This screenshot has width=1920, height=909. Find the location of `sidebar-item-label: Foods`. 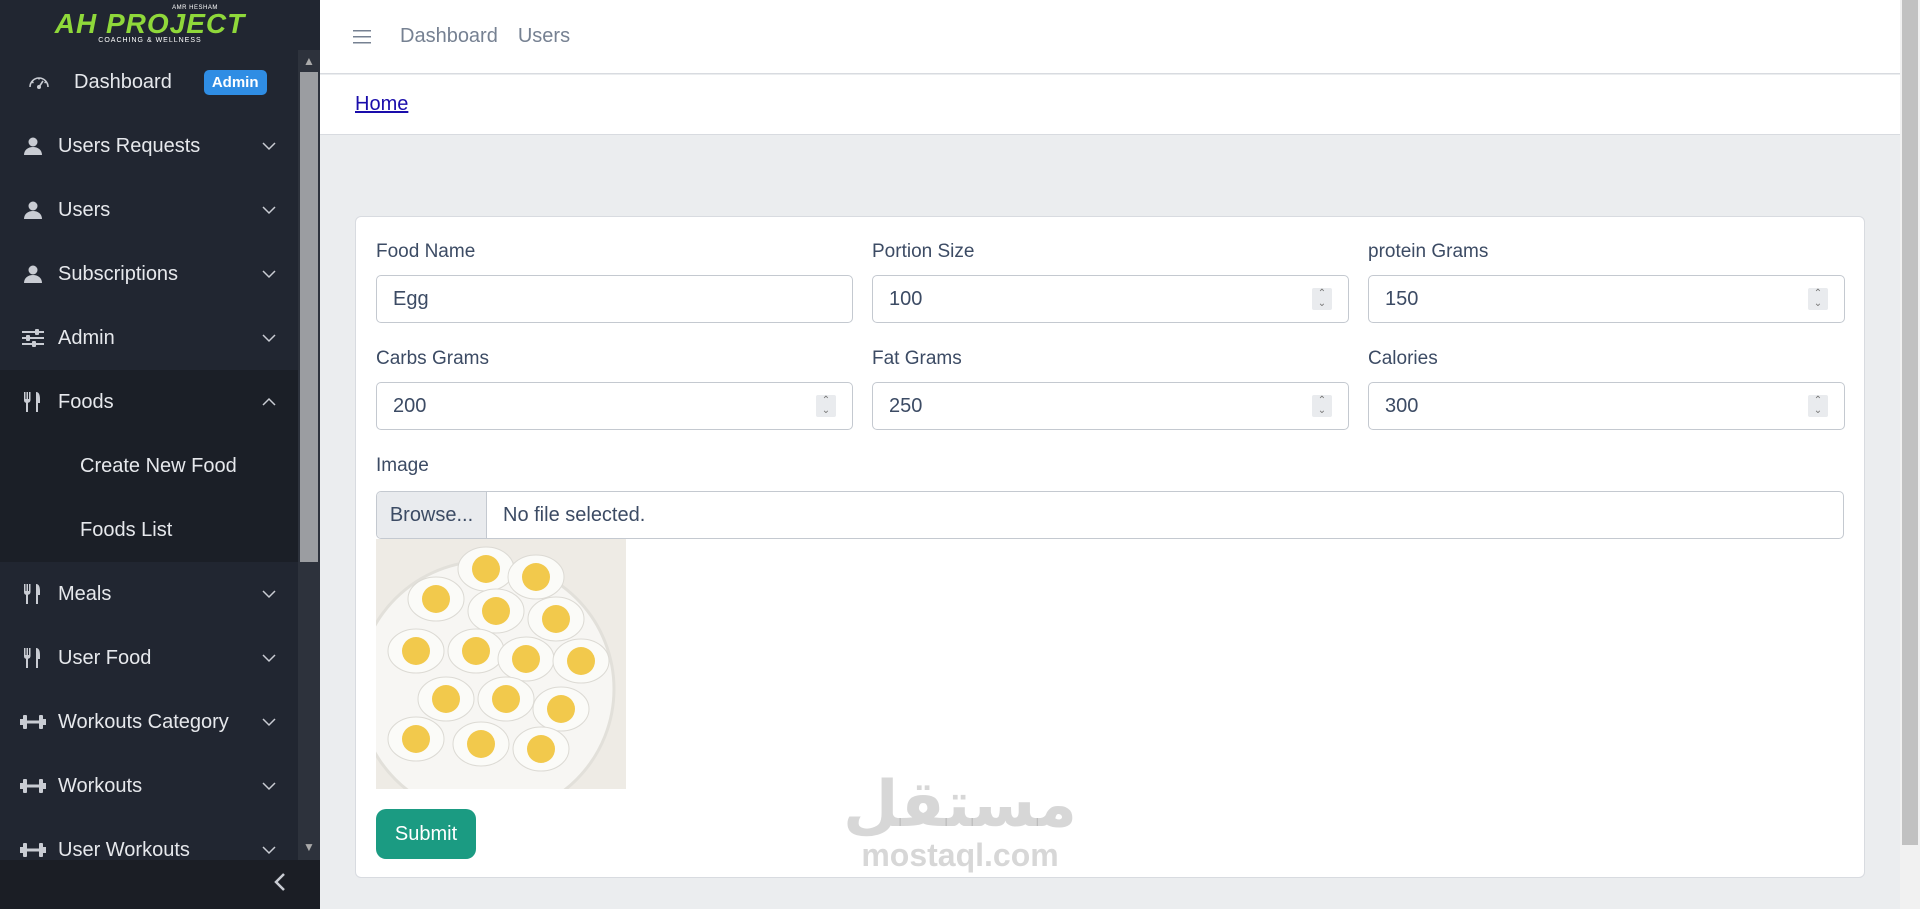

sidebar-item-label: Foods is located at coordinates (86, 401).